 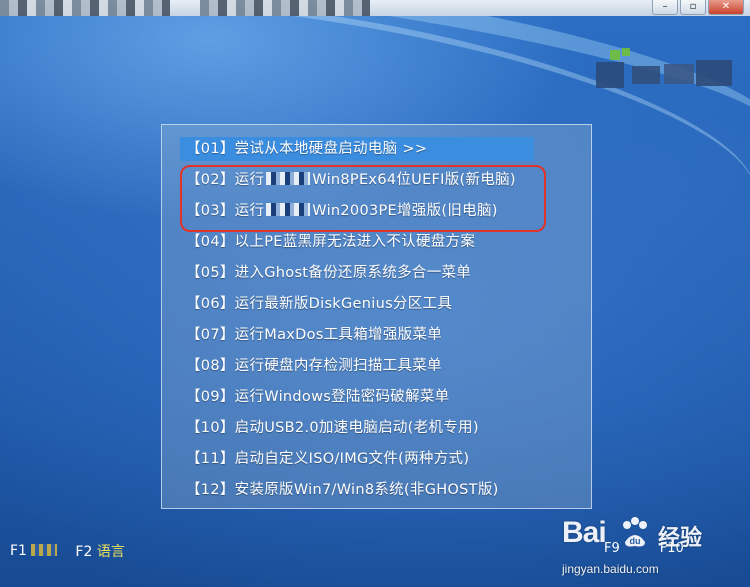 What do you see at coordinates (680, 538) in the screenshot?
I see `watermark-name: 经验` at bounding box center [680, 538].